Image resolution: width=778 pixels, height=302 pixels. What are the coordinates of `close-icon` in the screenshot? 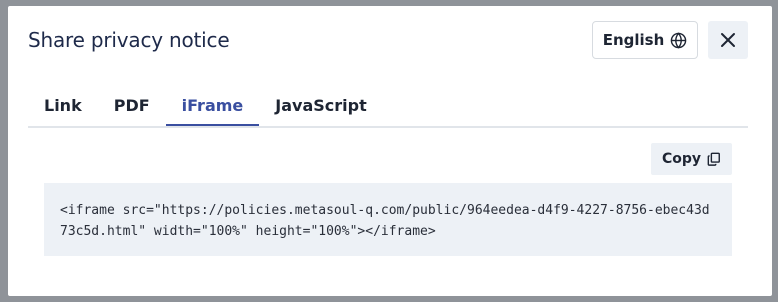 It's located at (728, 40).